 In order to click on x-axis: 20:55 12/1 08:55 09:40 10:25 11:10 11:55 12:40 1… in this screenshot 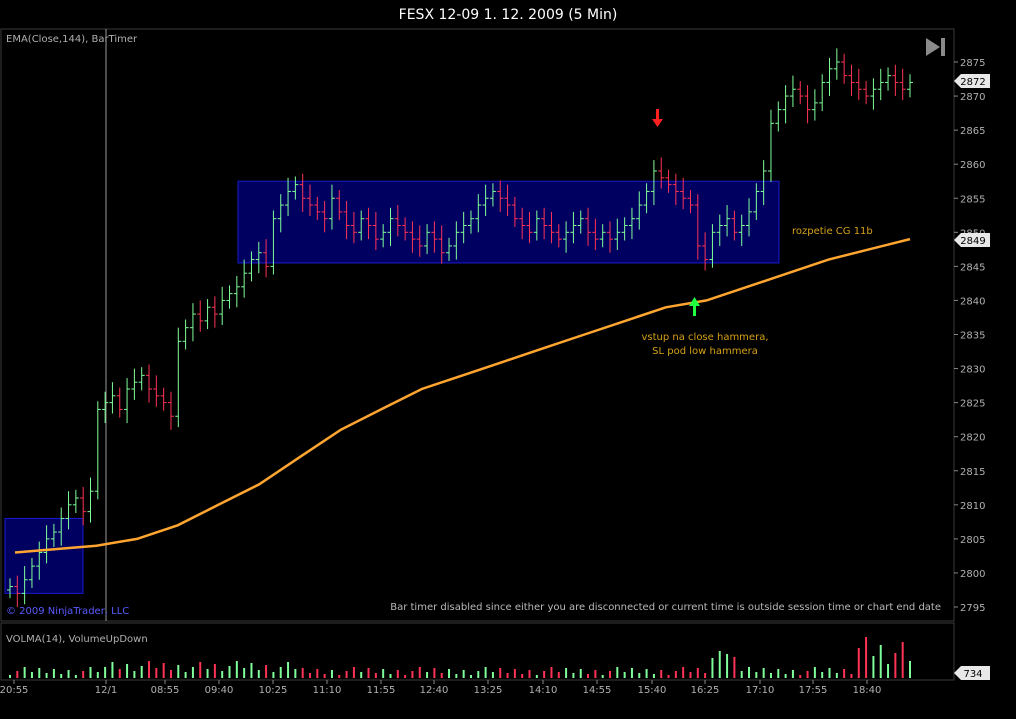, I will do `click(440, 688)`.